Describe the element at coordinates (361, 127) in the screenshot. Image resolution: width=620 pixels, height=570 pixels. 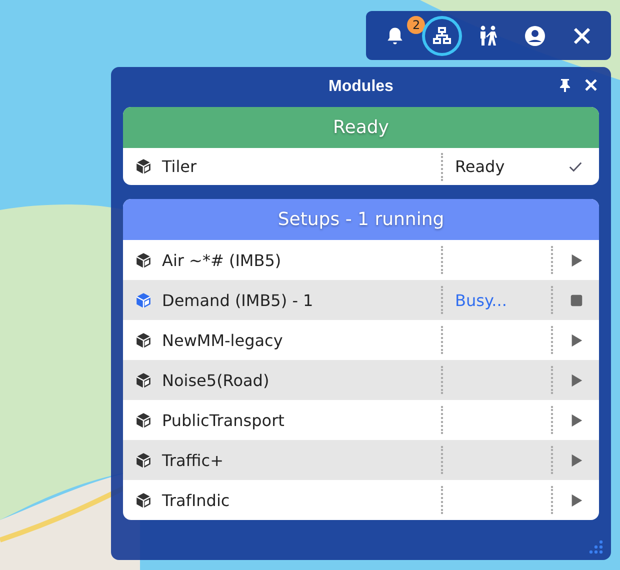
I see `group-header: Ready` at that location.